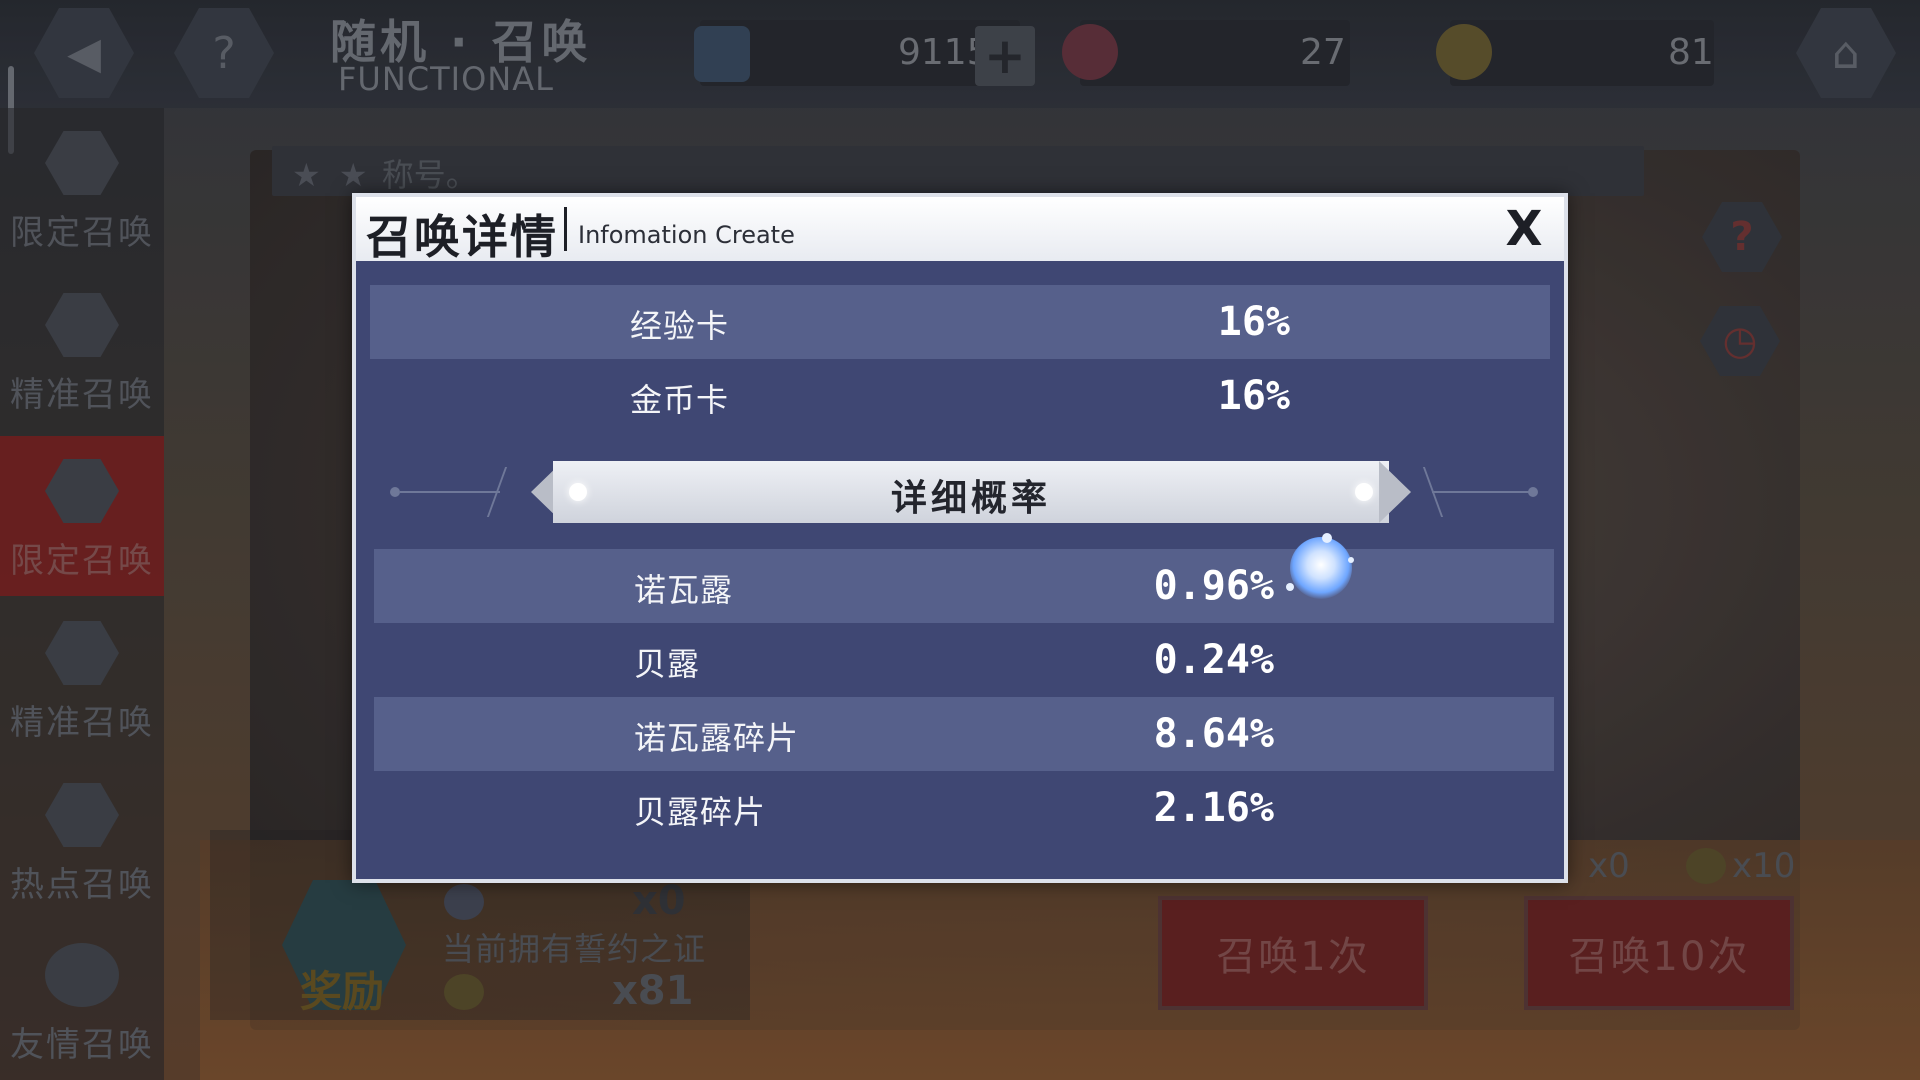 The width and height of the screenshot is (1920, 1080). I want to click on title-divider, so click(565, 229).